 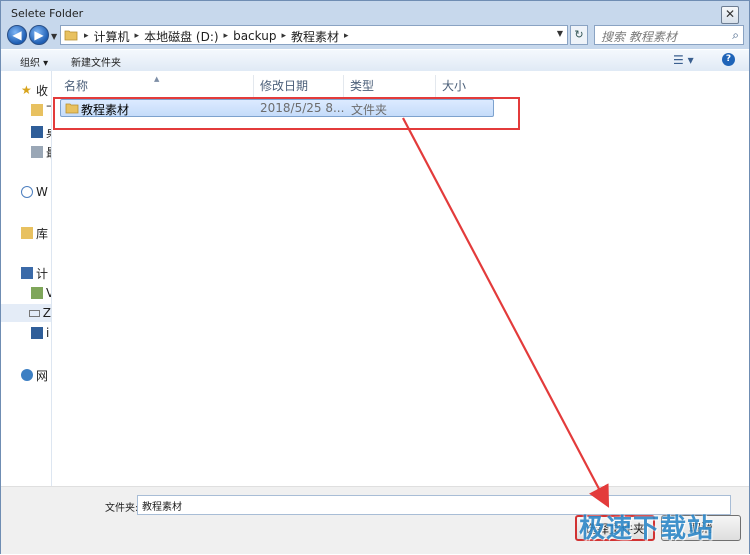 I want to click on address-bar: ▸ 计算机 ▸ 本地磁盘 (D:) ▸ backup ▸ 教程素材 ▸ ▼, so click(x=314, y=35).